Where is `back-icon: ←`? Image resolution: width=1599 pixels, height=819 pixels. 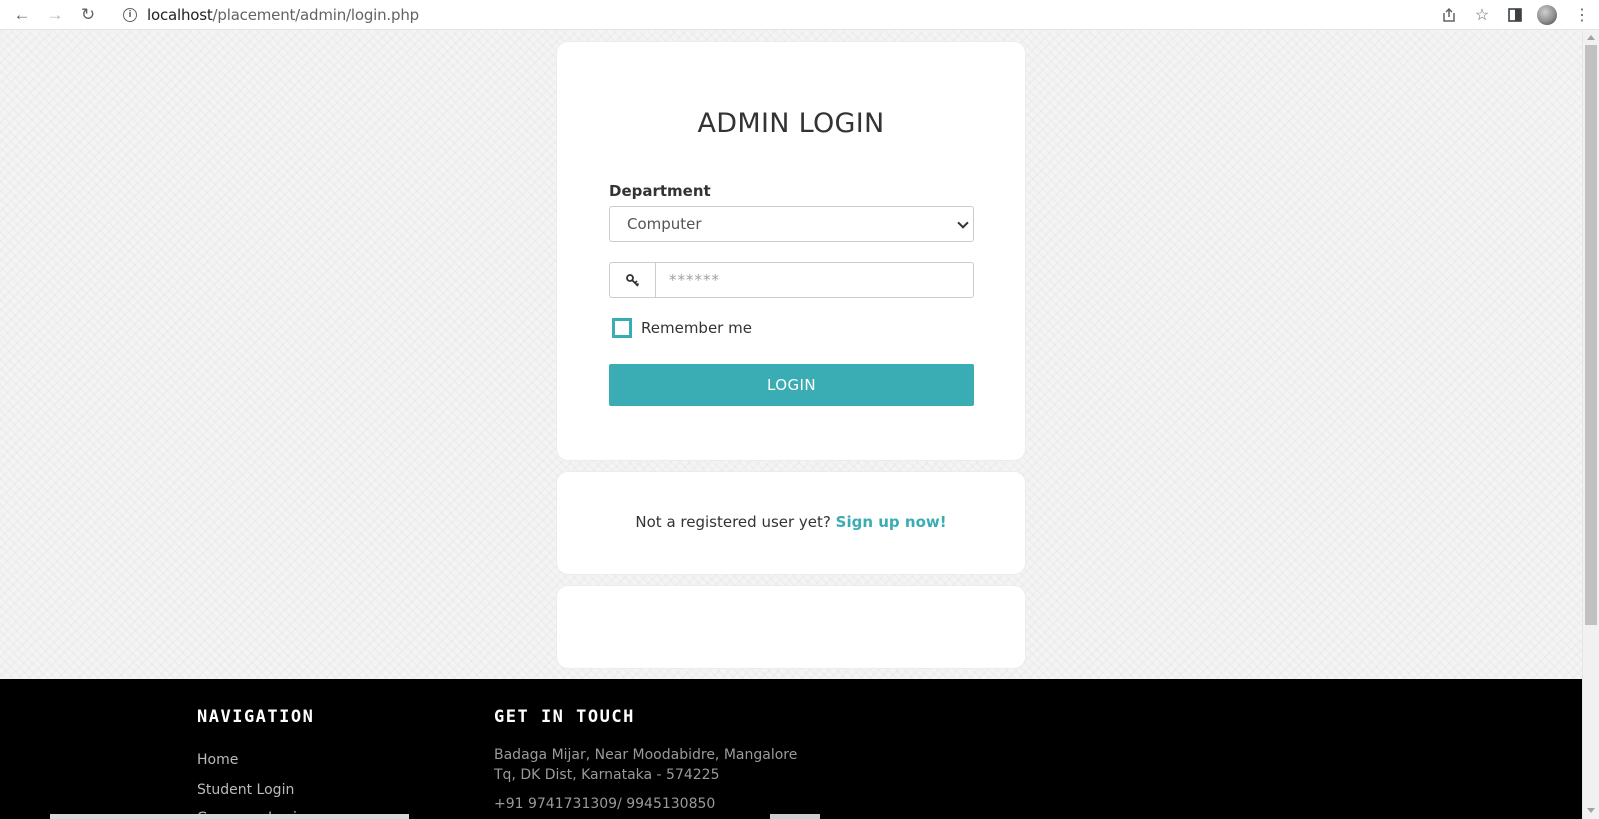 back-icon: ← is located at coordinates (22, 15).